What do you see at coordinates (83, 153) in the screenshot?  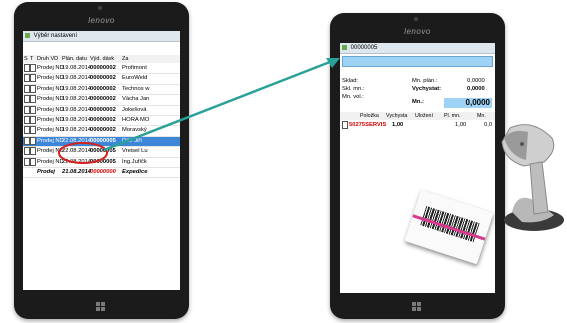 I see `highlight-circle` at bounding box center [83, 153].